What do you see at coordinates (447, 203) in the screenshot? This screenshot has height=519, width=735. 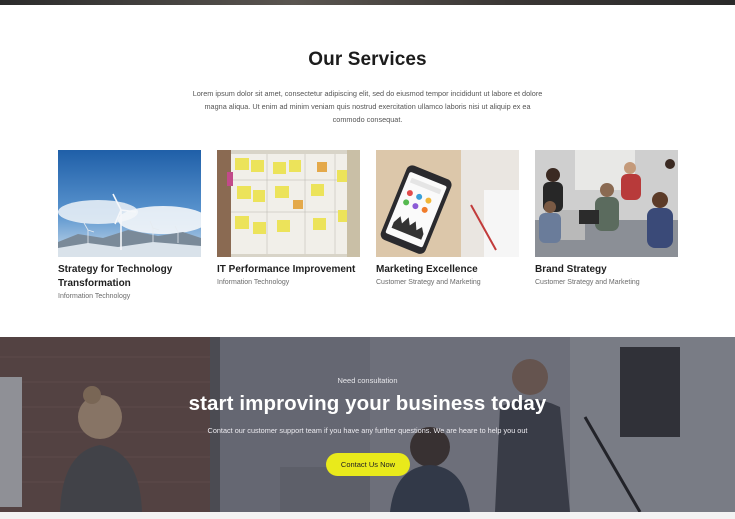 I see `smartphone-on-desk-image` at bounding box center [447, 203].